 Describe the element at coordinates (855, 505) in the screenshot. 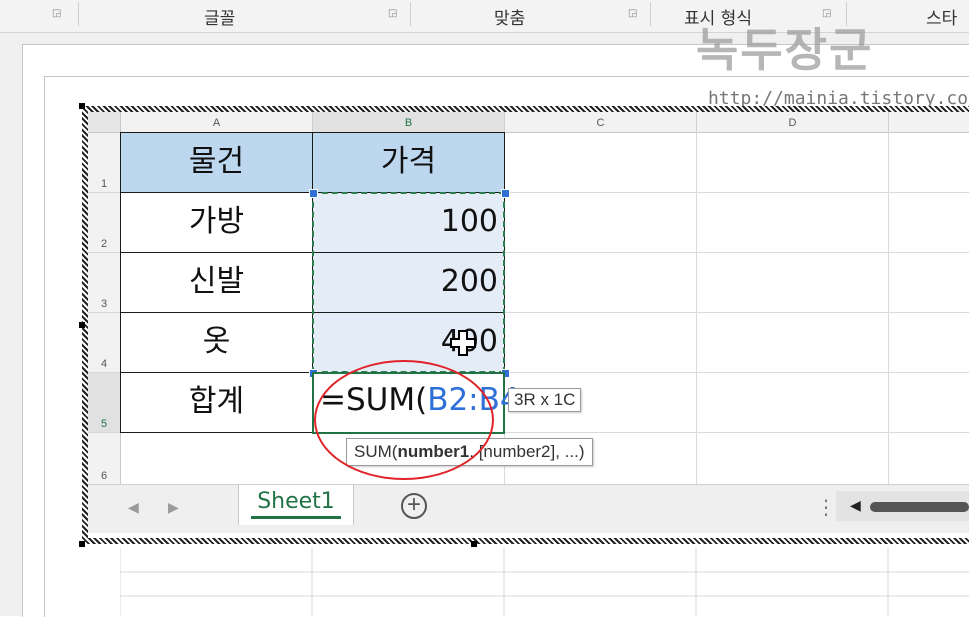

I see `scroll-left-icon: ◀` at that location.